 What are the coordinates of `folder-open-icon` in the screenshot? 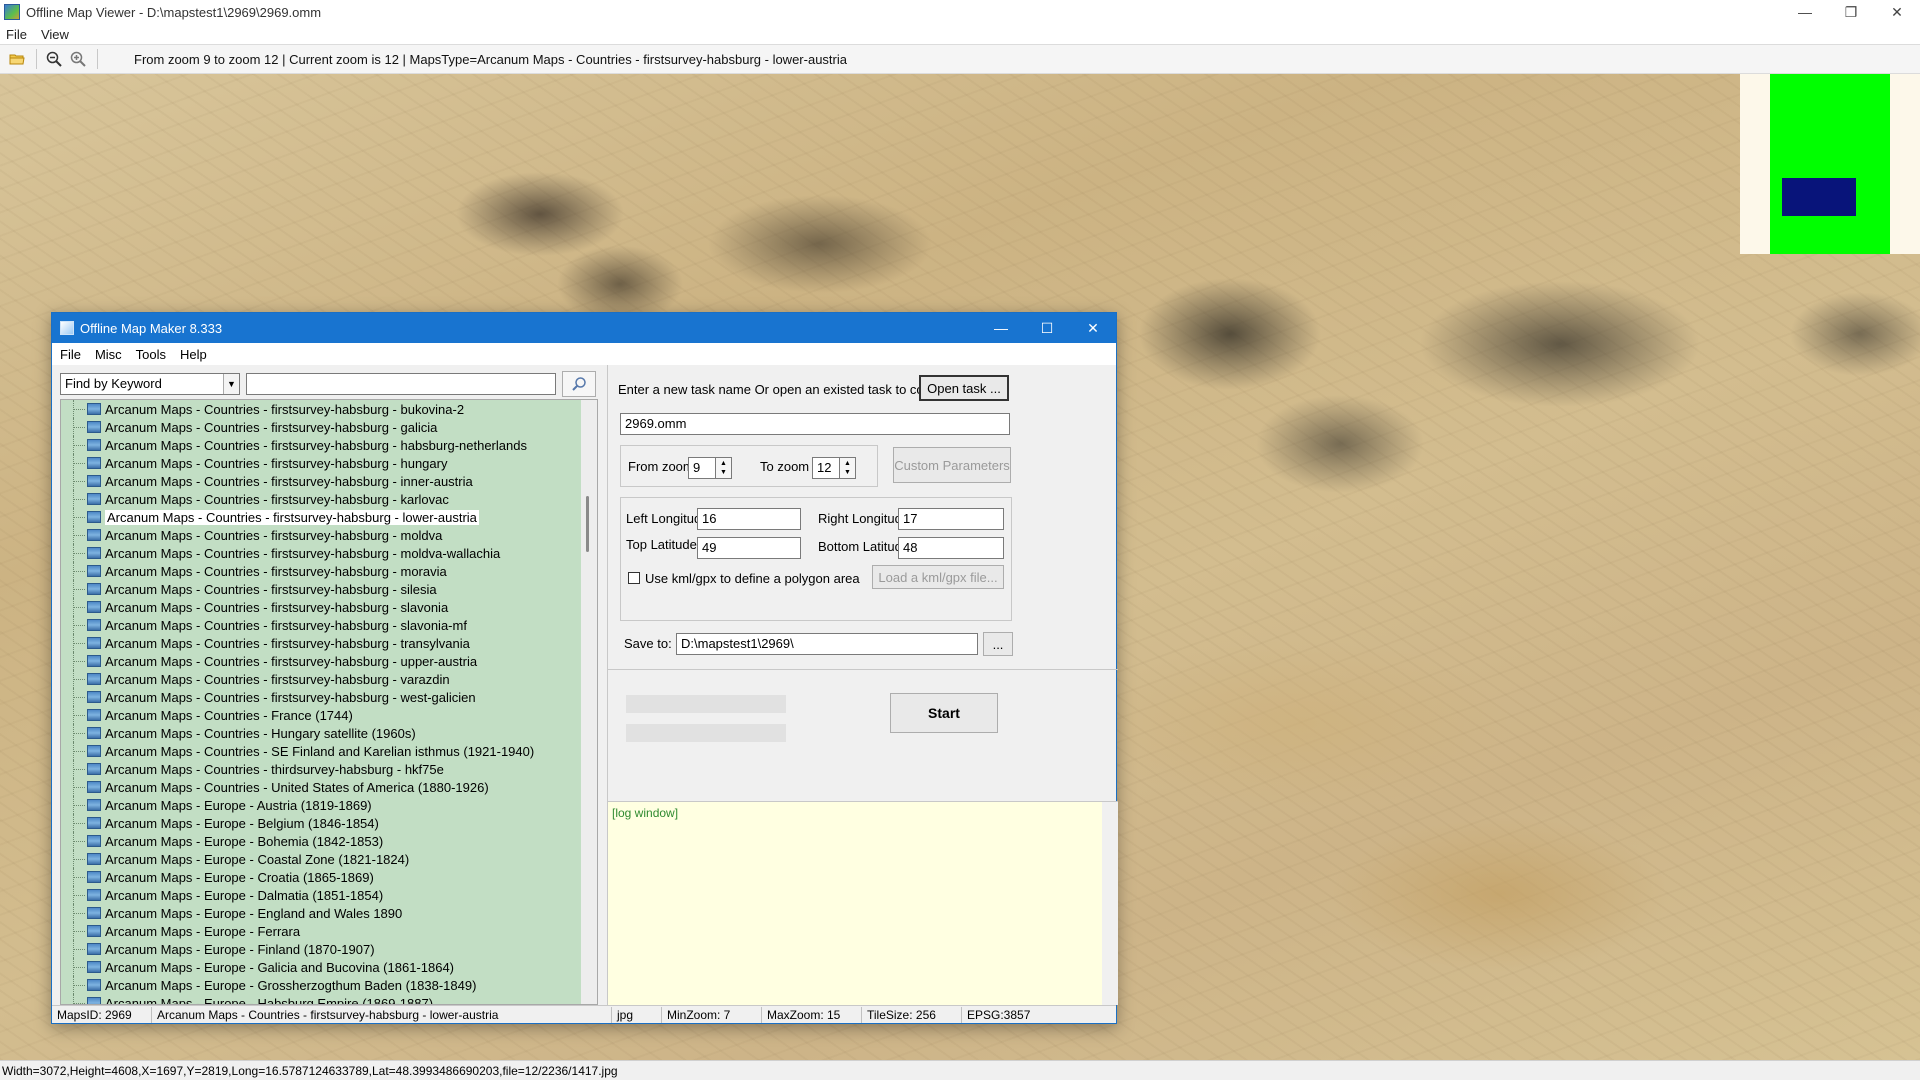 It's located at (17, 59).